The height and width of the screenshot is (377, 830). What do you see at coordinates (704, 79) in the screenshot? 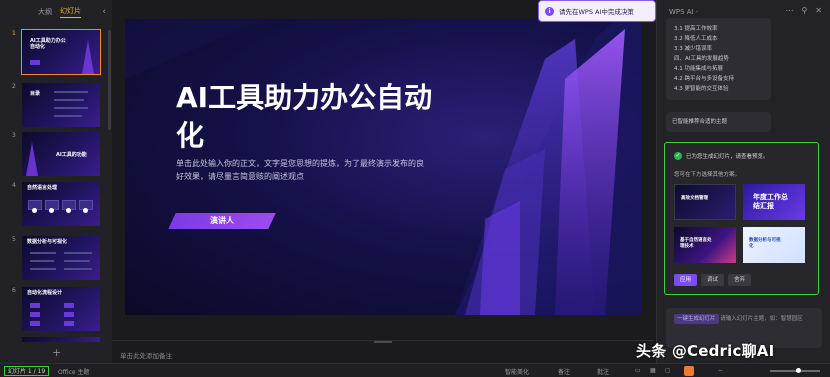
I see `outline-item: 4.2 跨平台与多设备支持` at bounding box center [704, 79].